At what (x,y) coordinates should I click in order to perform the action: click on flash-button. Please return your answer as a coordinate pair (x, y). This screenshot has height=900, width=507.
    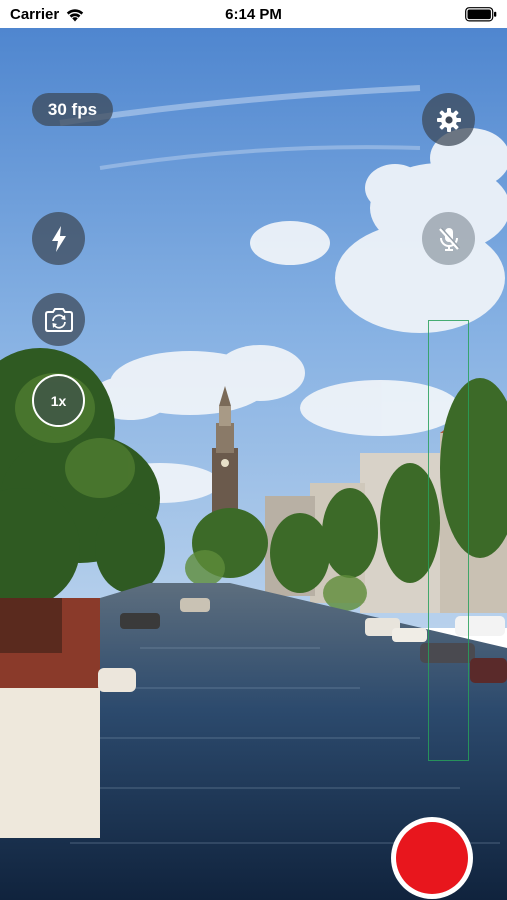
    Looking at the image, I should click on (58, 238).